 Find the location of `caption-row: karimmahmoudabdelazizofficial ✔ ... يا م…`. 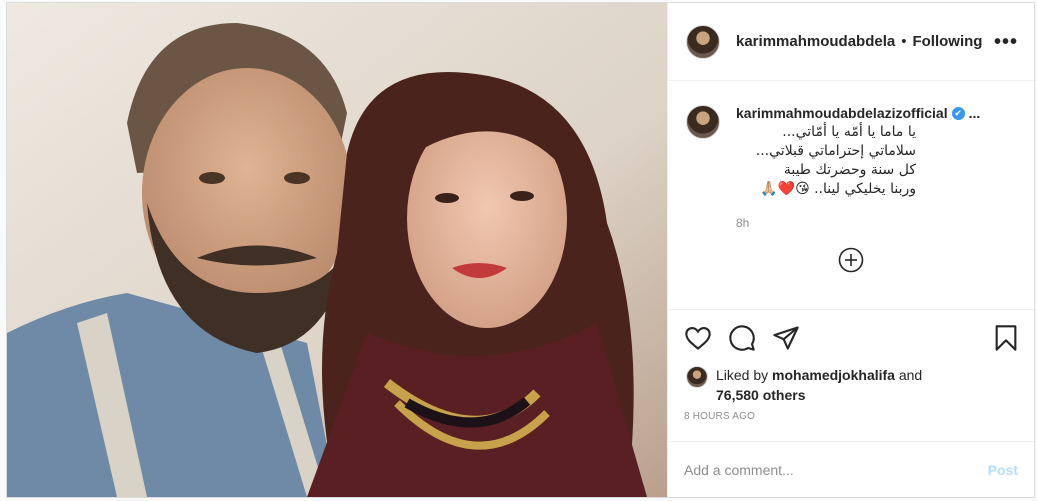

caption-row: karimmahmoudabdelazizofficial ✔ ... يا م… is located at coordinates (852, 167).